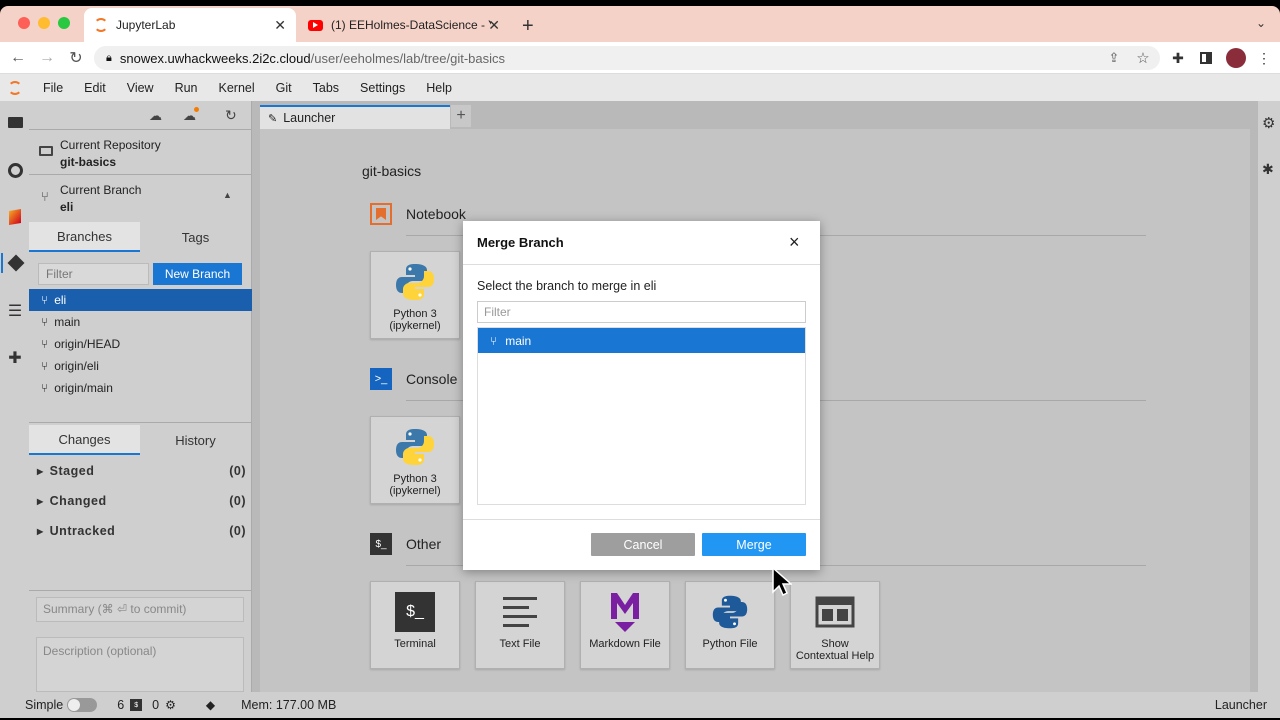  I want to click on close-icon: ×, so click(794, 242).